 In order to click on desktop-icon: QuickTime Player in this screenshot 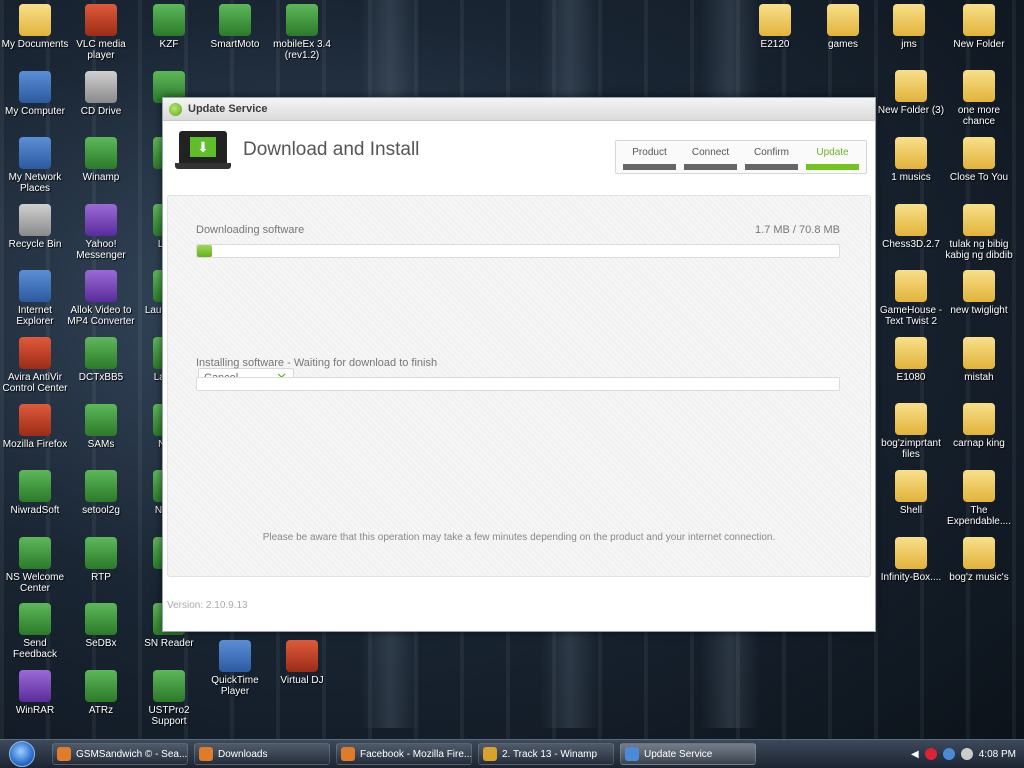, I will do `click(235, 668)`.